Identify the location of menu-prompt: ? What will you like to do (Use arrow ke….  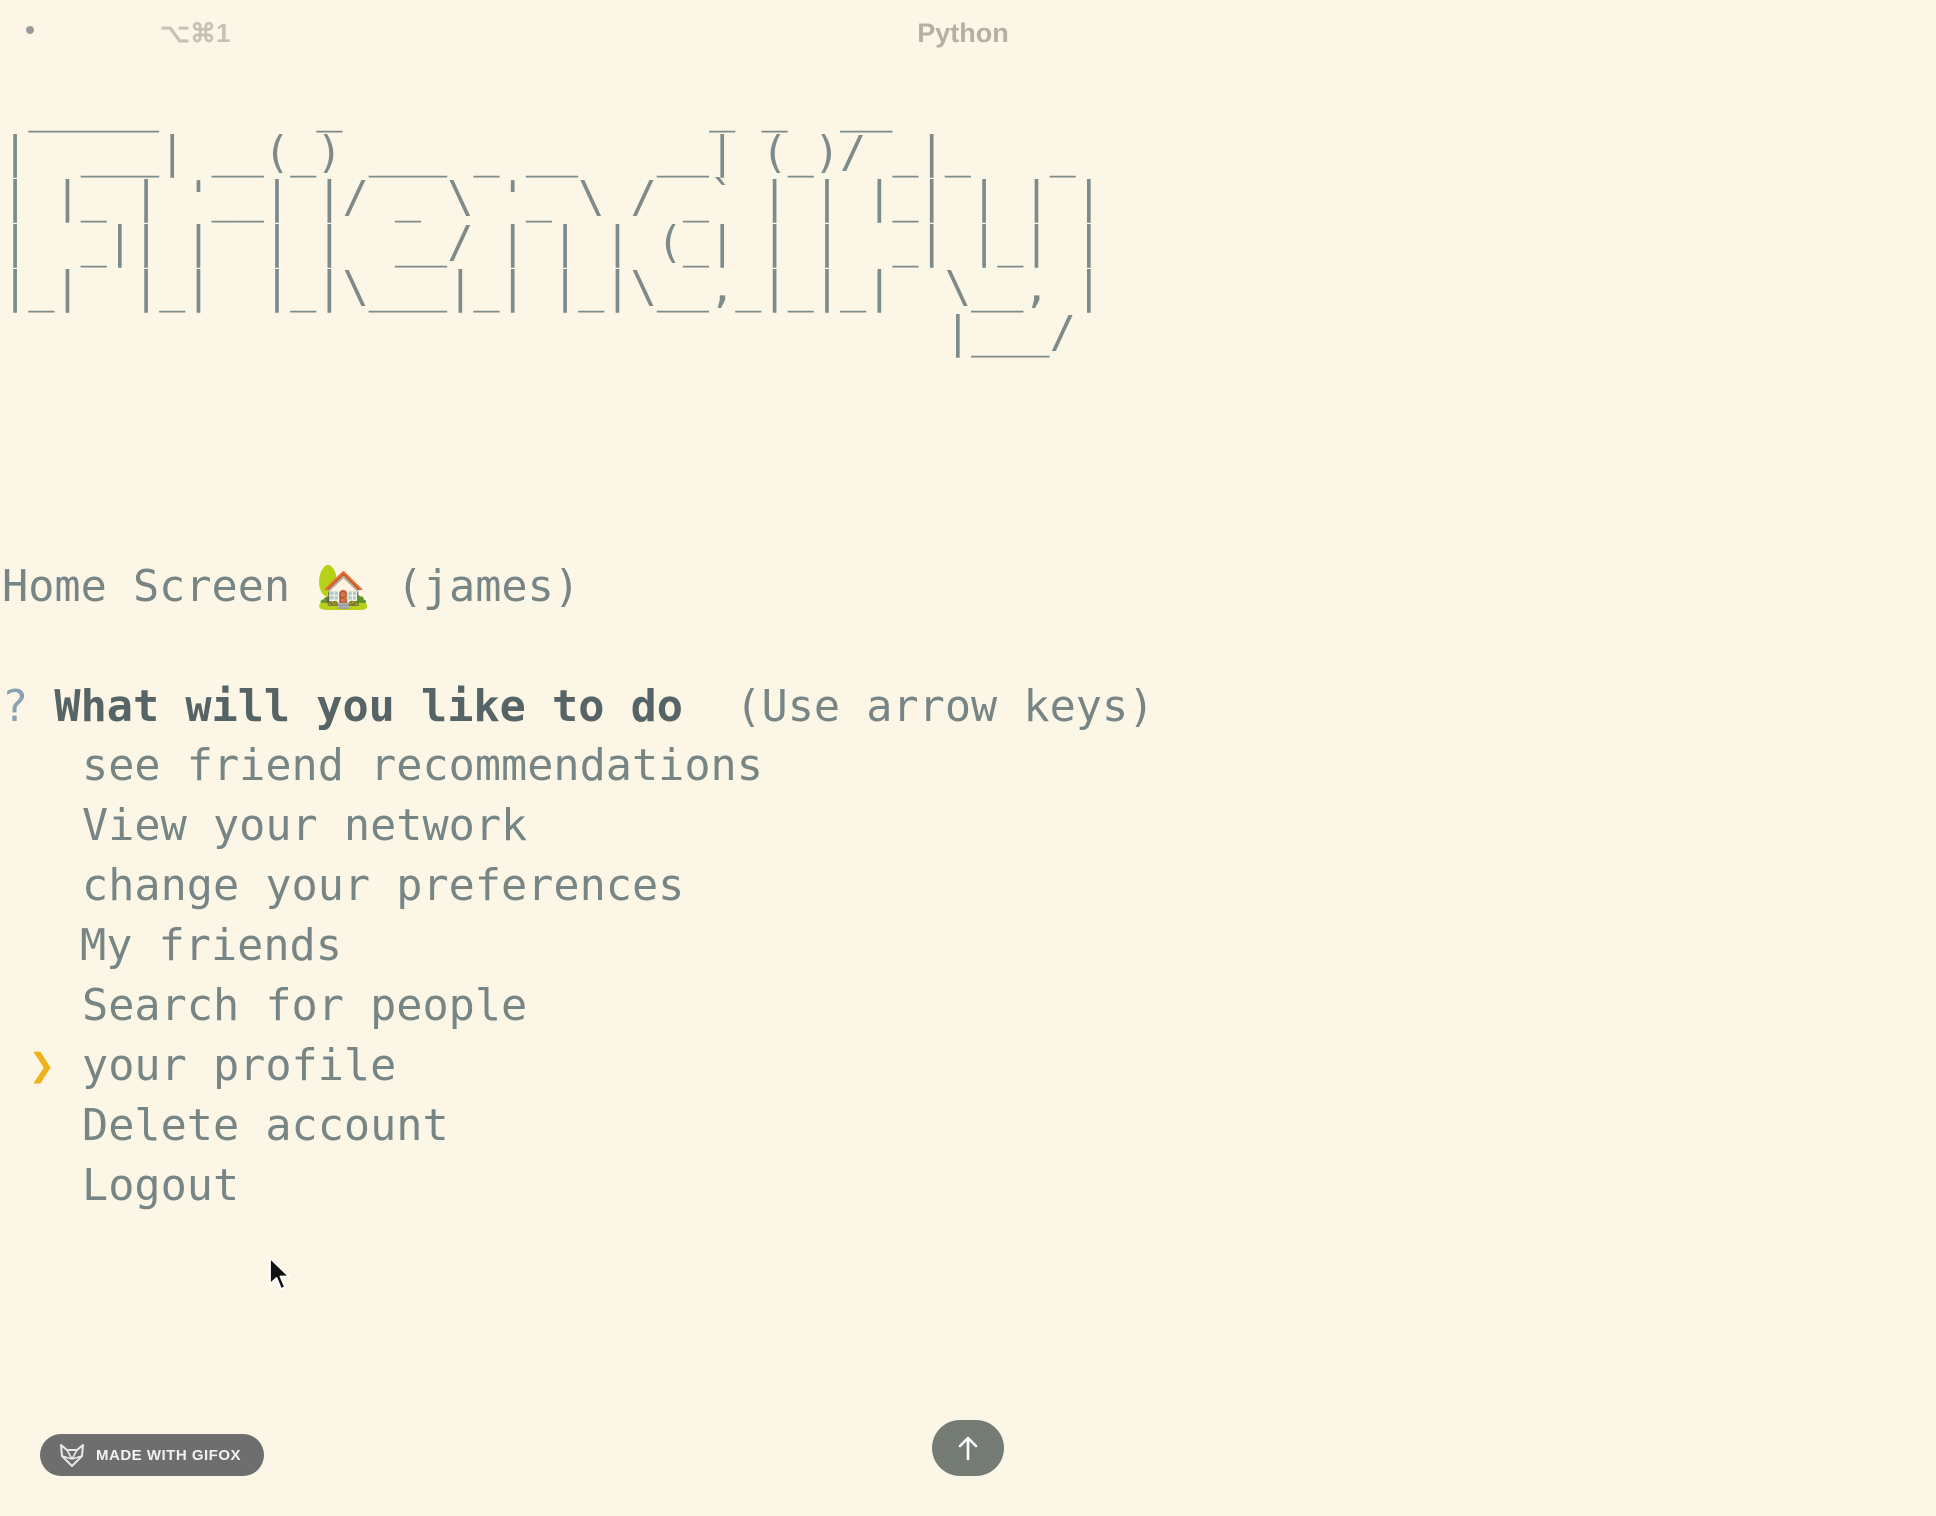
(578, 707).